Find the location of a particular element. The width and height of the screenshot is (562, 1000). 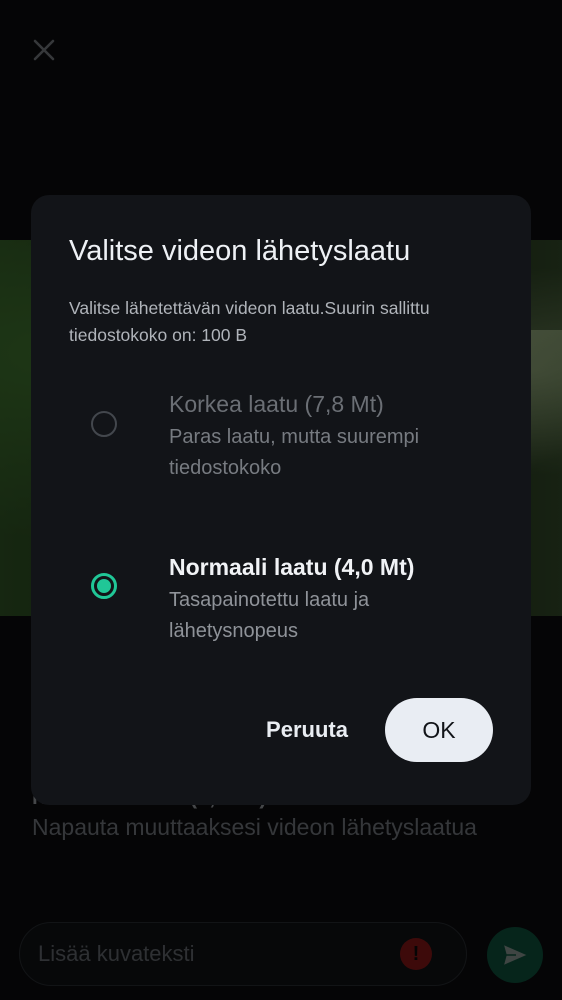

radio-normal-quality is located at coordinates (104, 586).